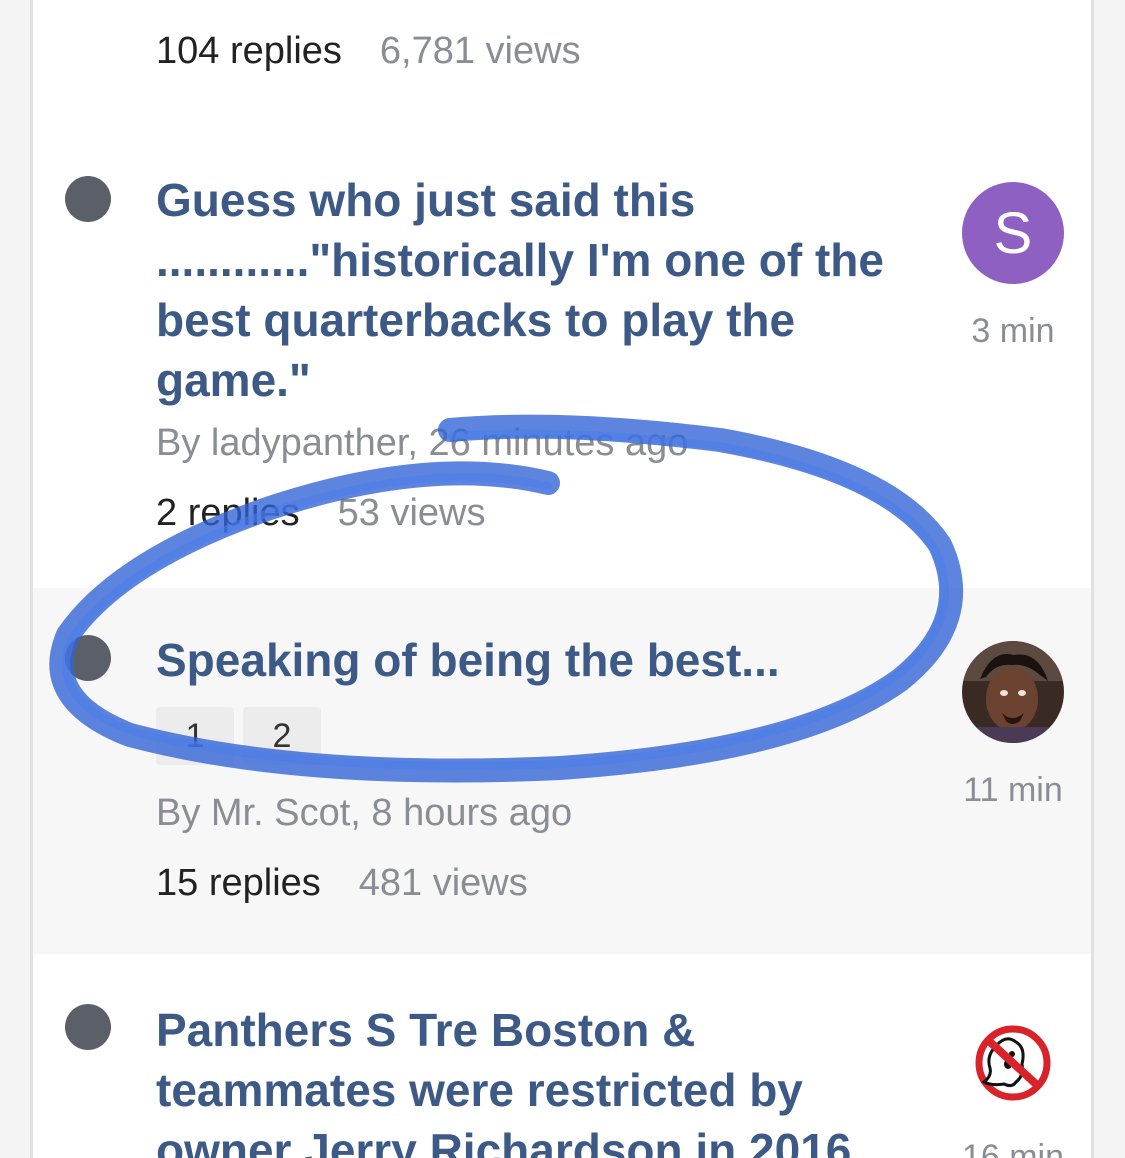 The height and width of the screenshot is (1158, 1125). What do you see at coordinates (195, 736) in the screenshot?
I see `page-1-button: 1` at bounding box center [195, 736].